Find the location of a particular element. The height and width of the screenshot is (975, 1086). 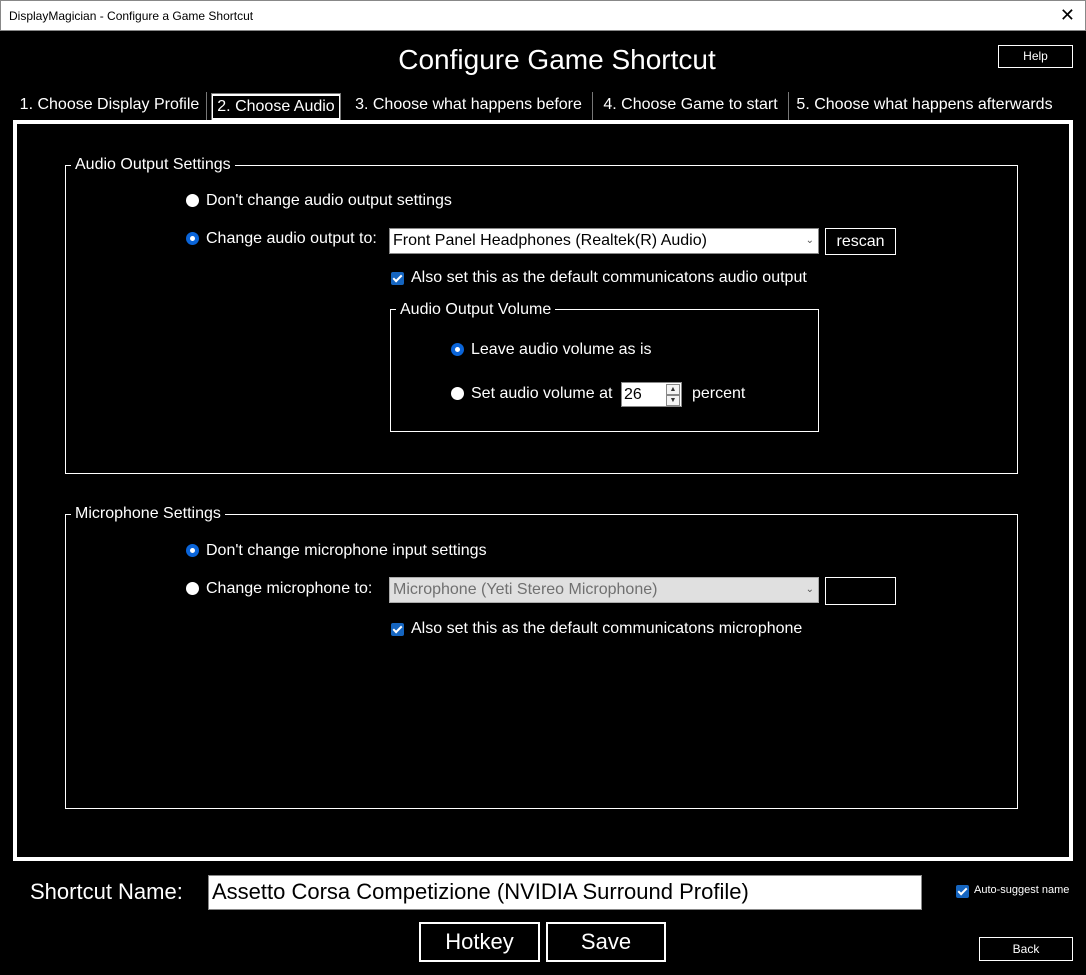

tab-label: 4. Choose Game to start is located at coordinates (690, 104).